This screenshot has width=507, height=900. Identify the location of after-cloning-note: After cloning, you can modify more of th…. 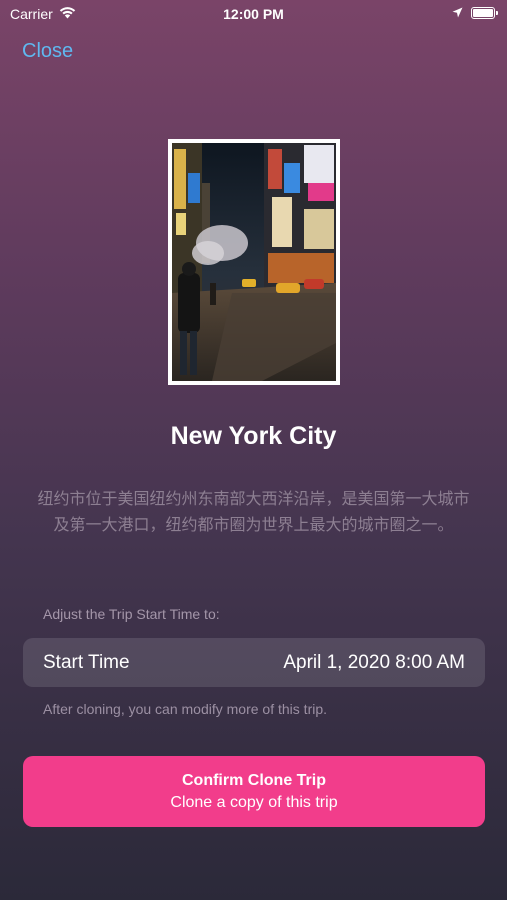
(185, 709).